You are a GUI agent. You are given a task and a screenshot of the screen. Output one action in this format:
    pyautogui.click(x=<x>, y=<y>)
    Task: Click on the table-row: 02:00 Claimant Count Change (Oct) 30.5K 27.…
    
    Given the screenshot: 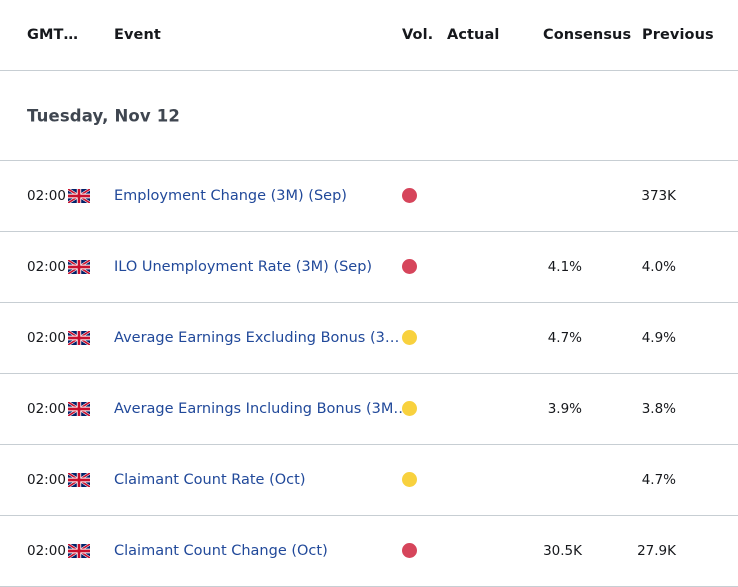 What is the action you would take?
    pyautogui.click(x=369, y=551)
    